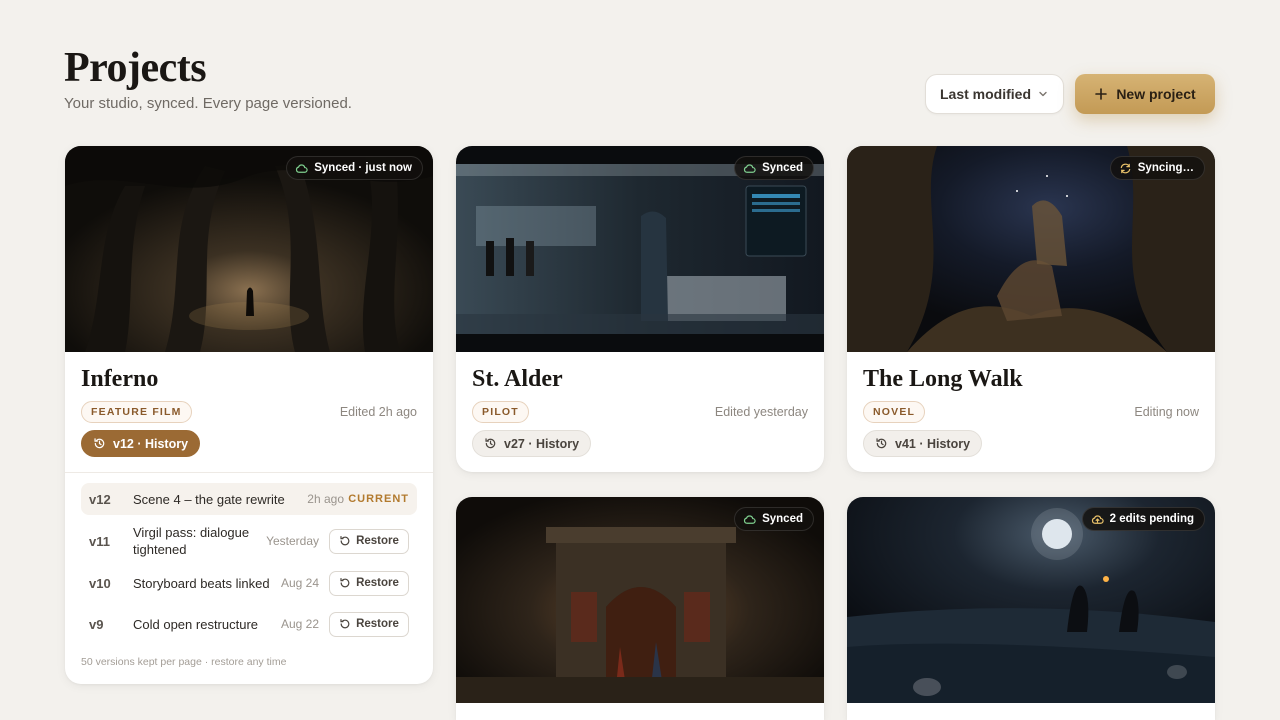 This screenshot has width=1280, height=720. What do you see at coordinates (1043, 94) in the screenshot?
I see `chevron-down-icon` at bounding box center [1043, 94].